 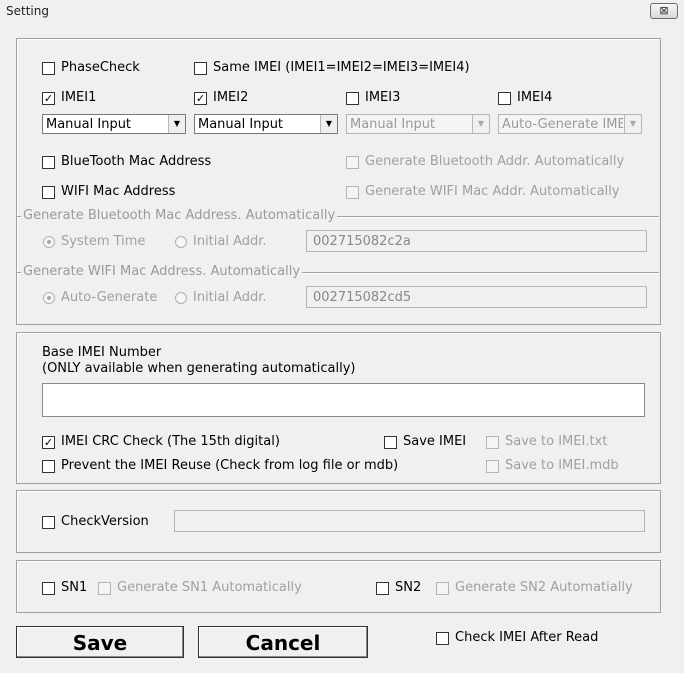 What do you see at coordinates (103, 241) in the screenshot?
I see `bt-system-time-label: System Time` at bounding box center [103, 241].